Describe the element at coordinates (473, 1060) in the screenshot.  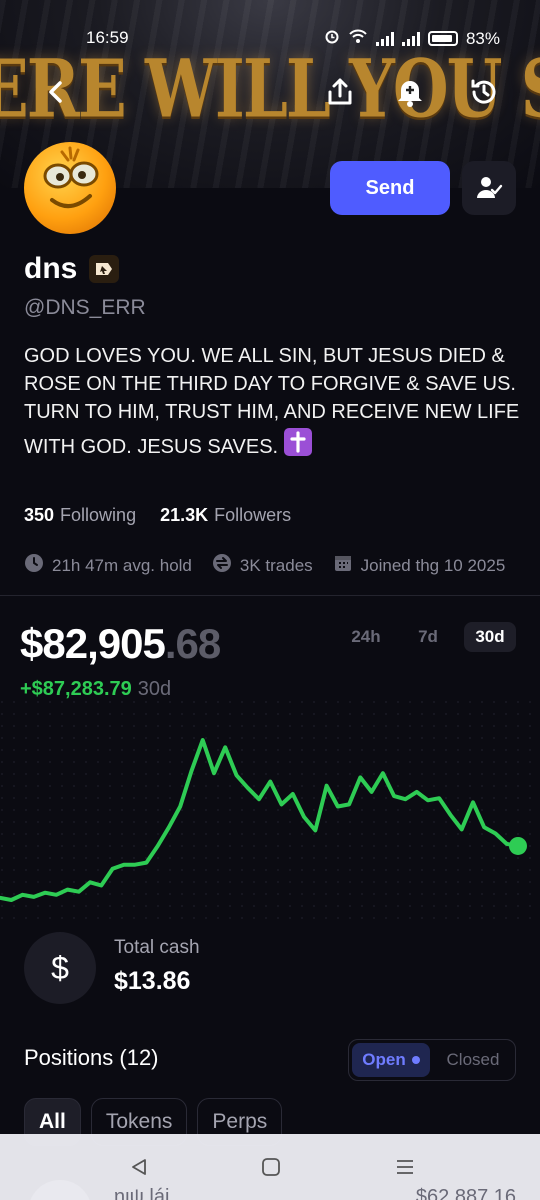
I see `toggle-closed: Closed` at that location.